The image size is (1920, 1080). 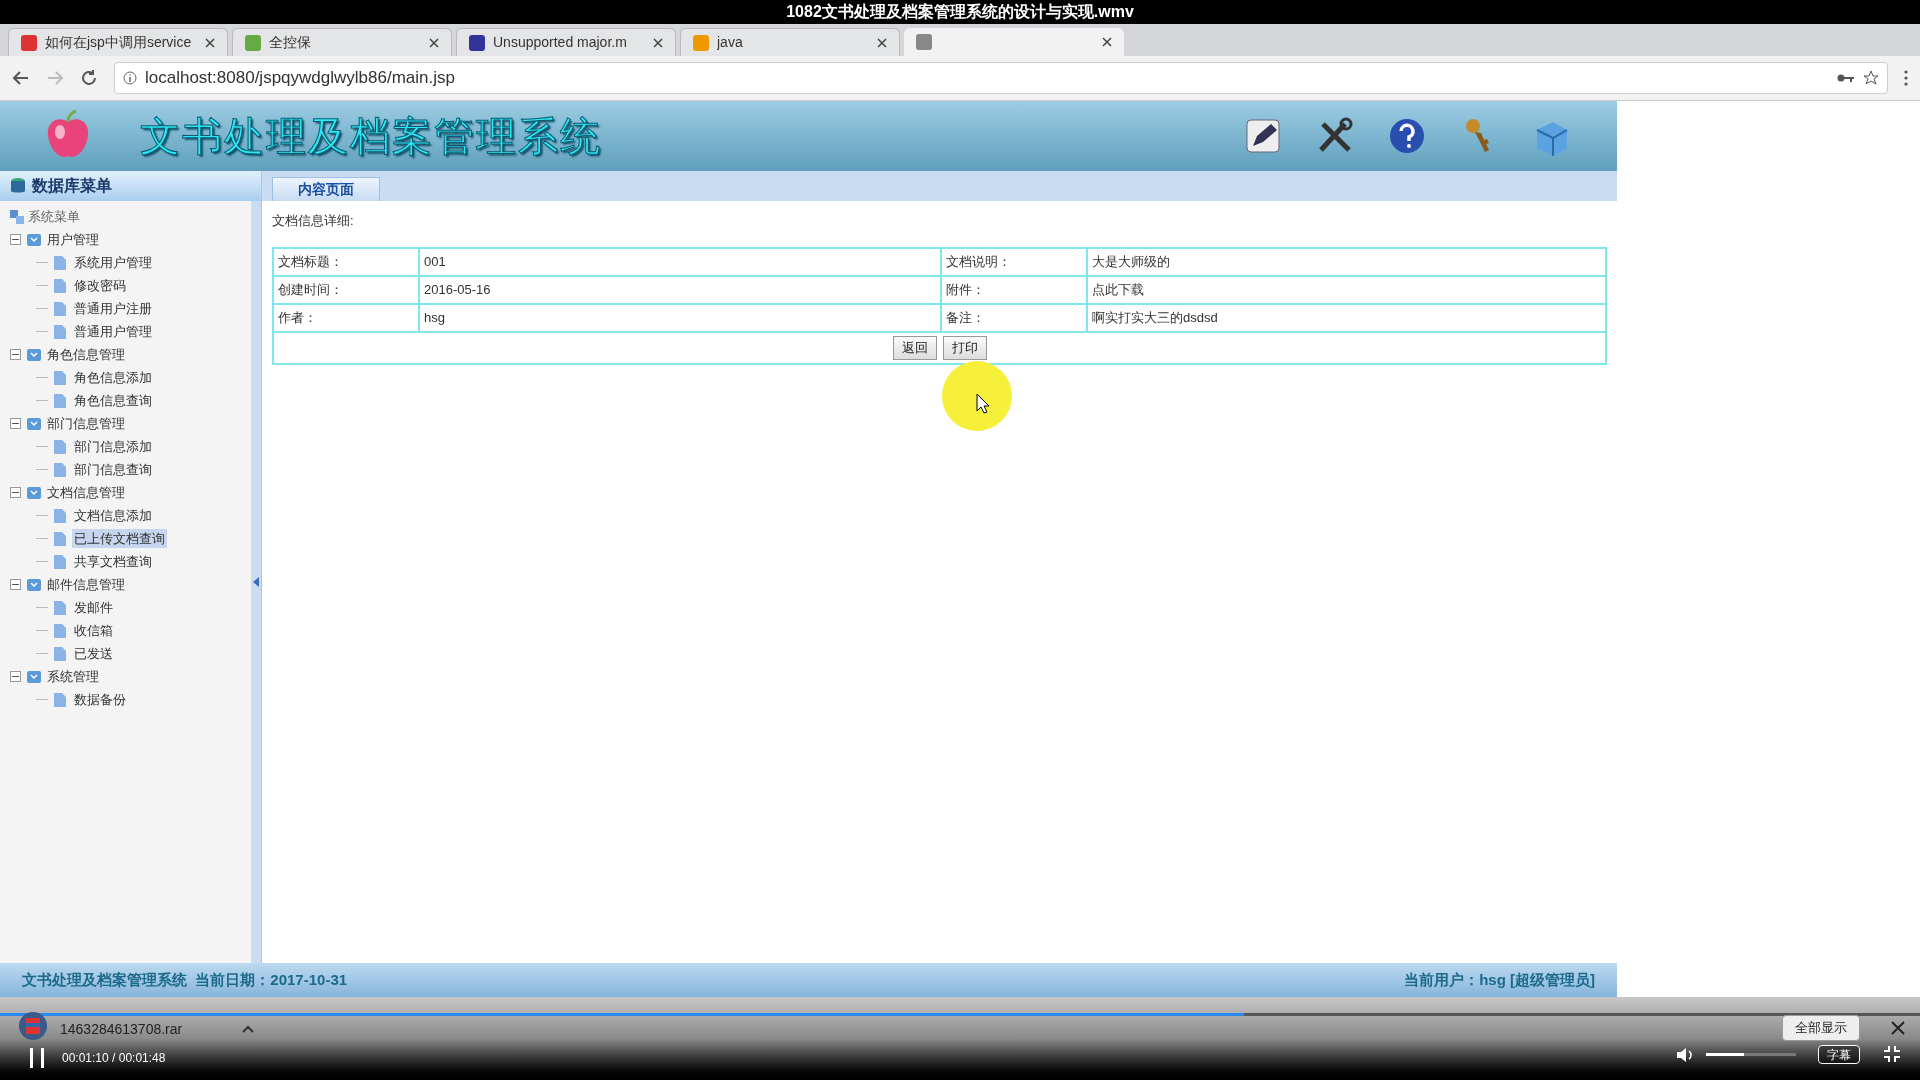 What do you see at coordinates (1839, 1054) in the screenshot?
I see `subtitle-button: 字幕` at bounding box center [1839, 1054].